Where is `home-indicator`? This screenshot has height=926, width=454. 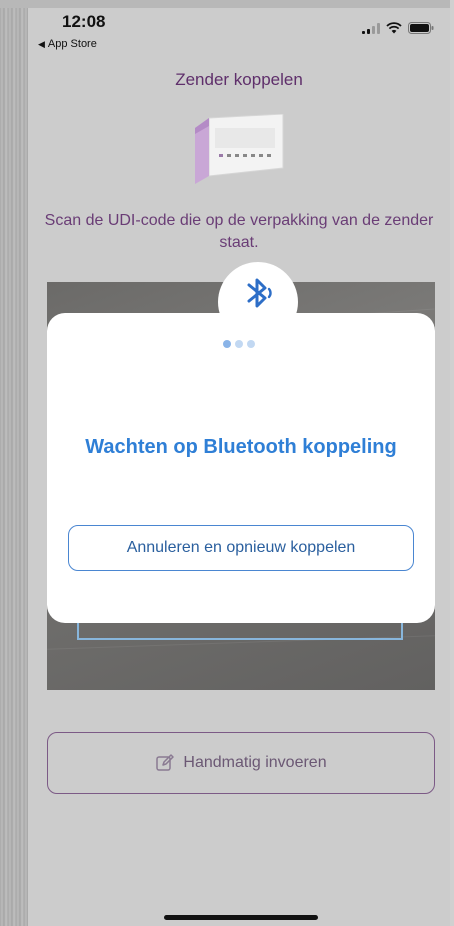 home-indicator is located at coordinates (241, 917).